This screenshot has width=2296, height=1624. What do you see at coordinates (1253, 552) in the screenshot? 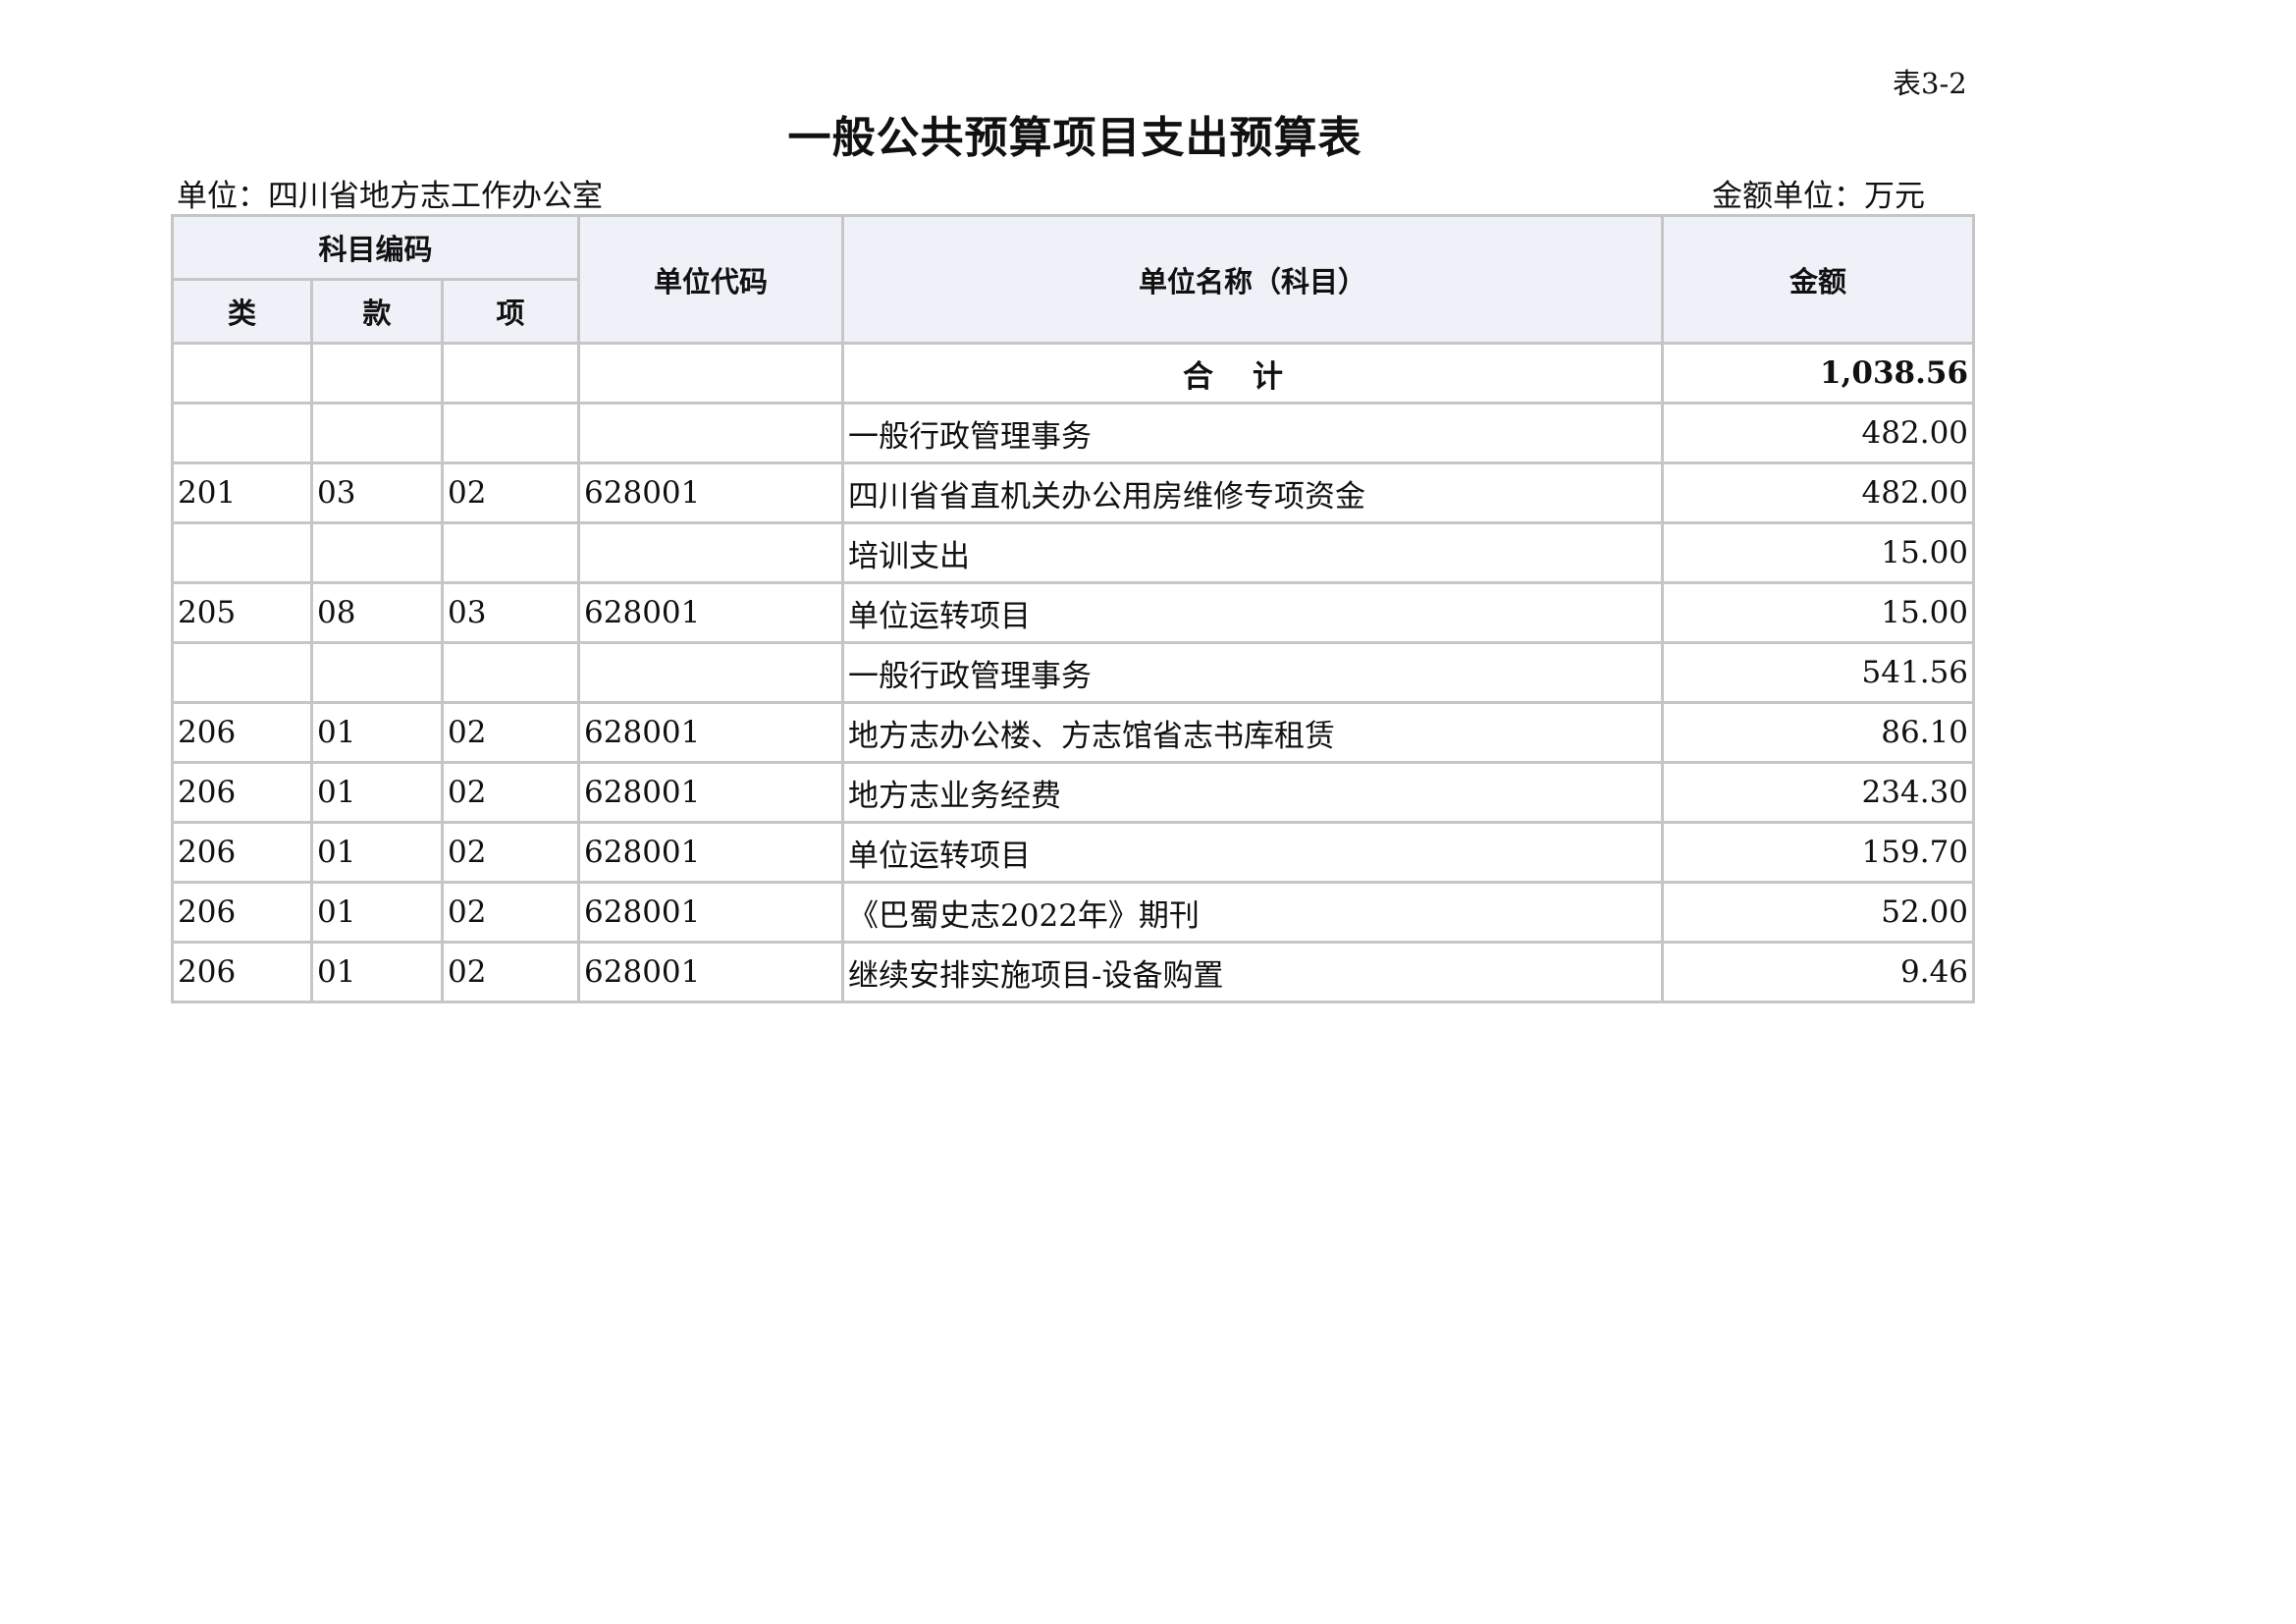
I see `unit-name-cell: 培训支出` at bounding box center [1253, 552].